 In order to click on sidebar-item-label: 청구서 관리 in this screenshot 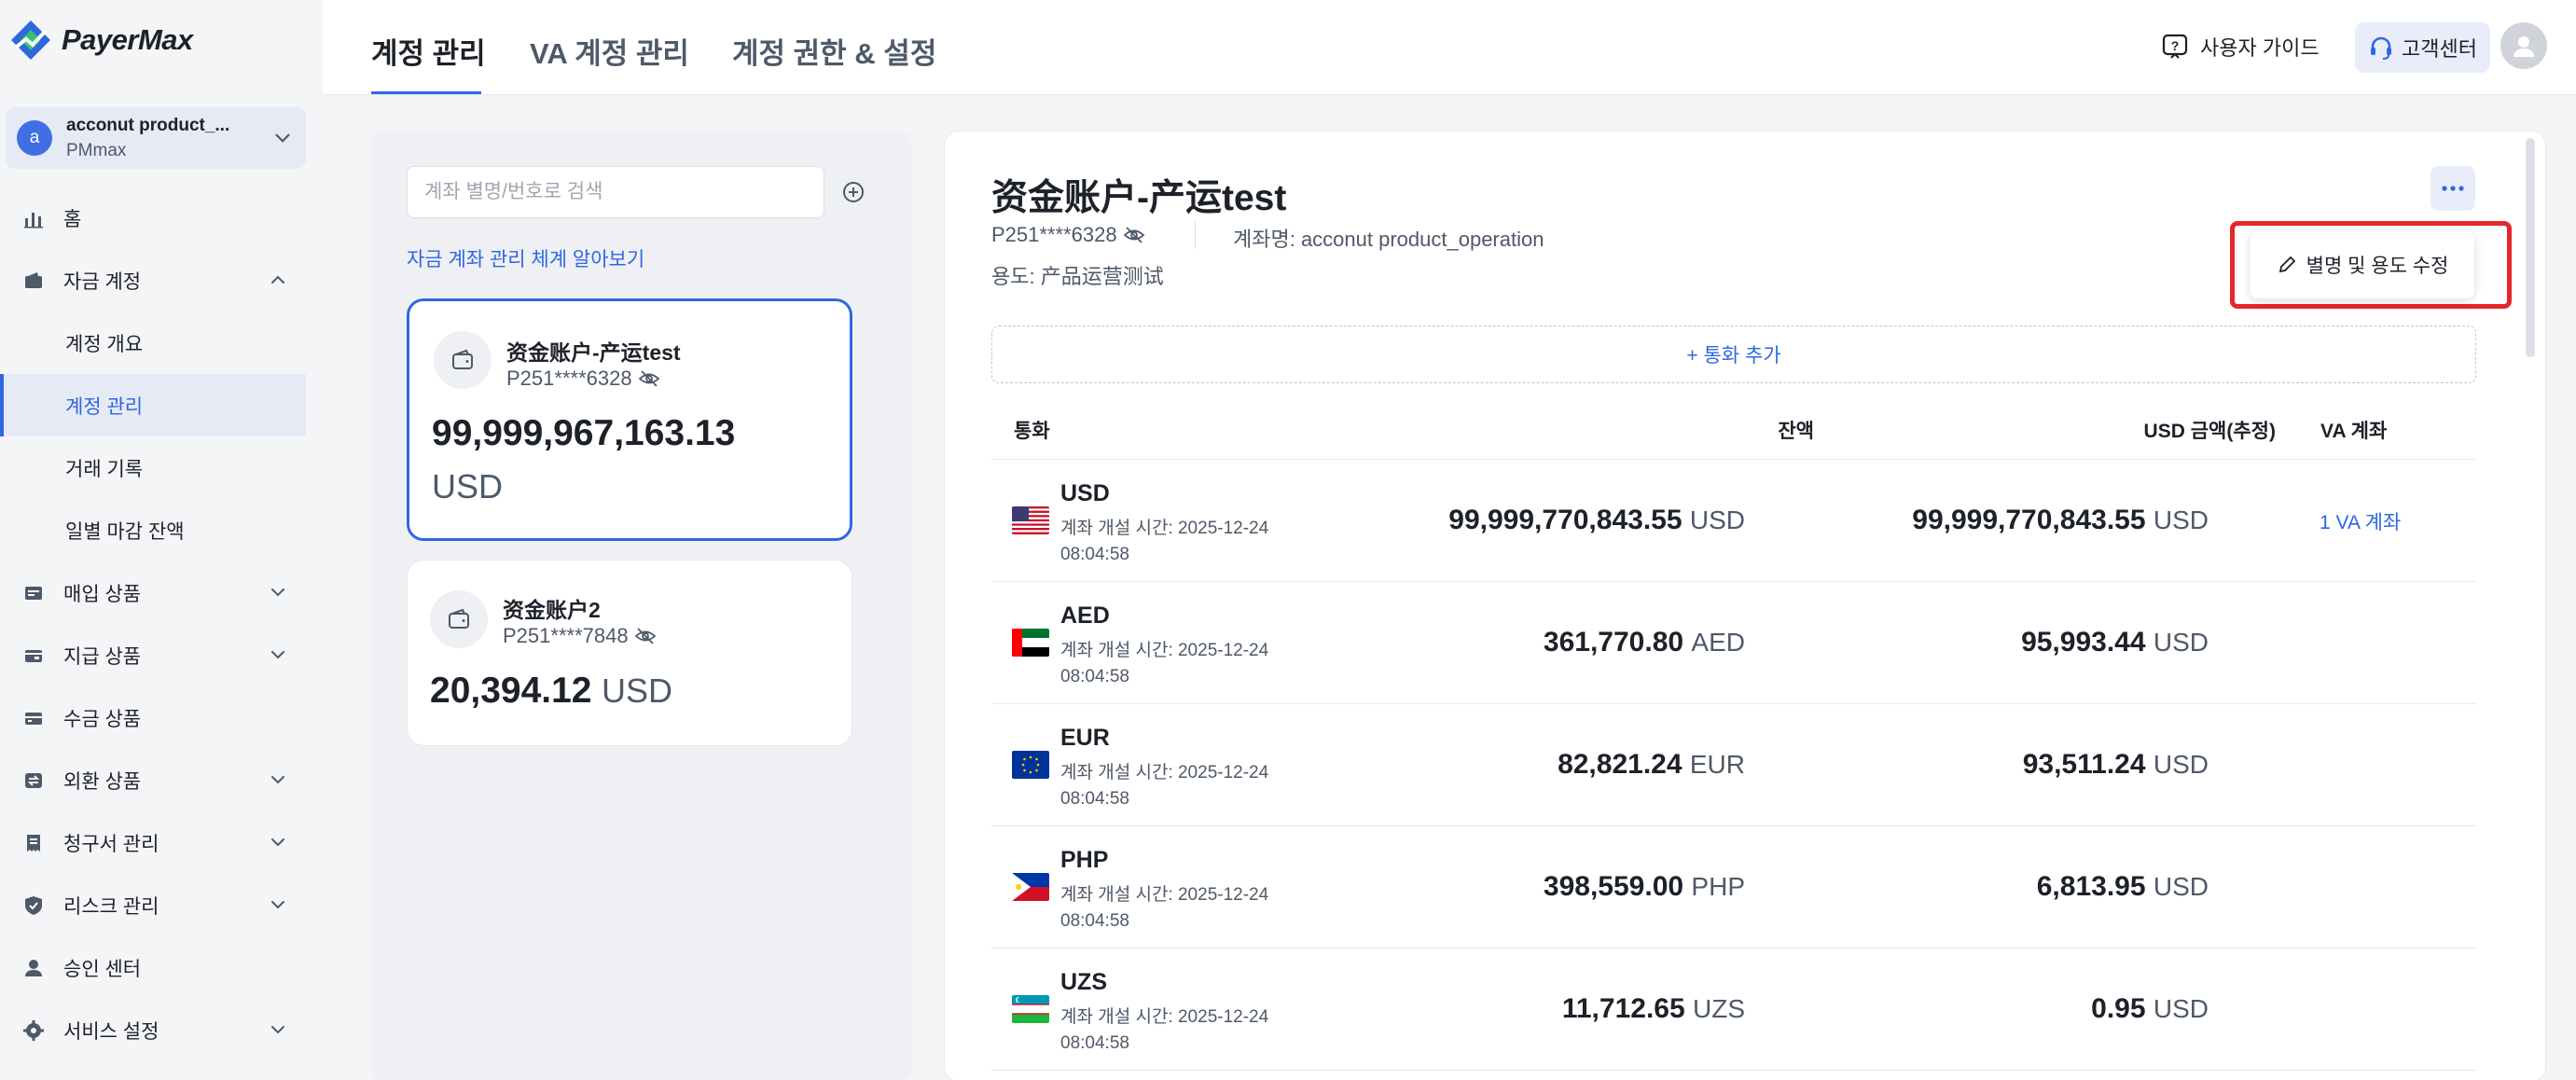, I will do `click(111, 844)`.